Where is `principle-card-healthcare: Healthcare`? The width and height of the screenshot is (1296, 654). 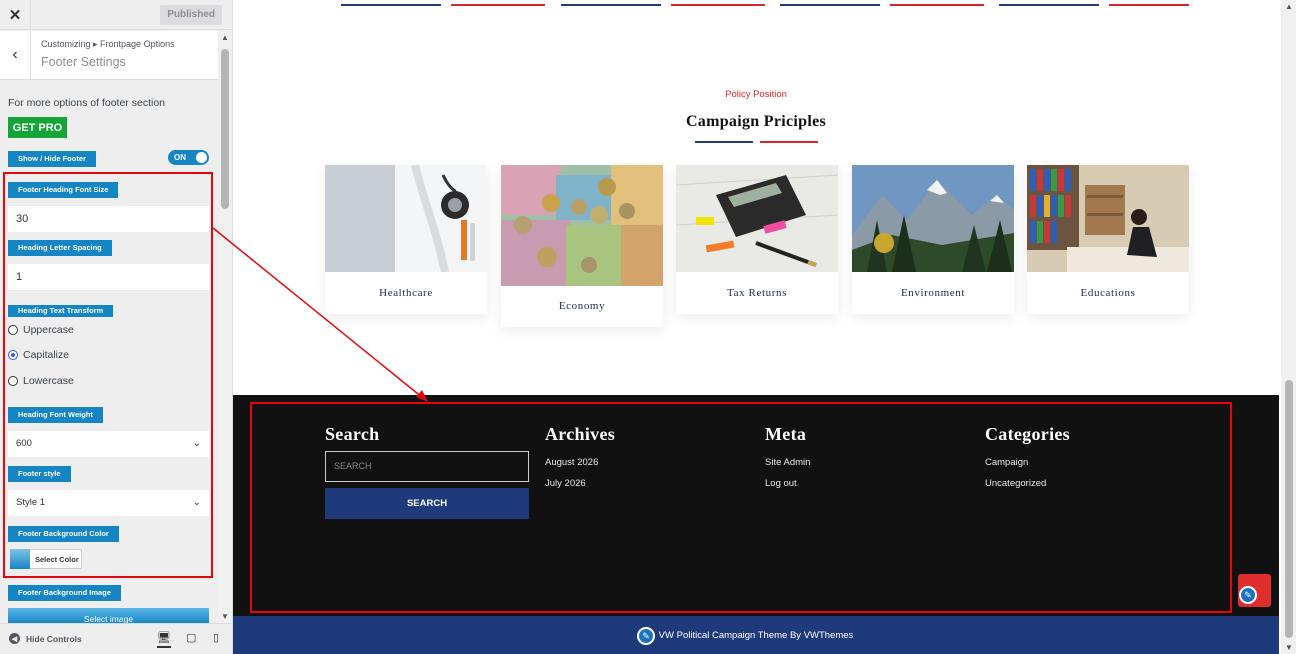
principle-card-healthcare: Healthcare is located at coordinates (406, 239).